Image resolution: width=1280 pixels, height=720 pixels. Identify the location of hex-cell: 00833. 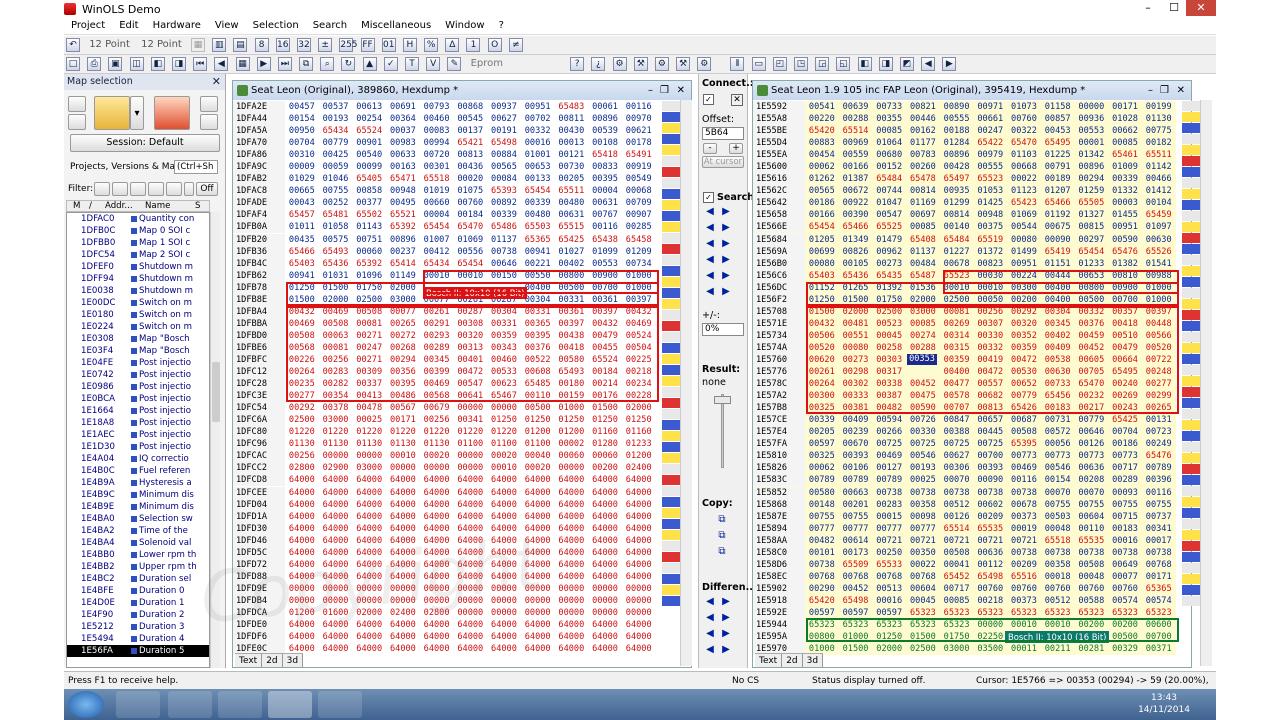
(605, 167).